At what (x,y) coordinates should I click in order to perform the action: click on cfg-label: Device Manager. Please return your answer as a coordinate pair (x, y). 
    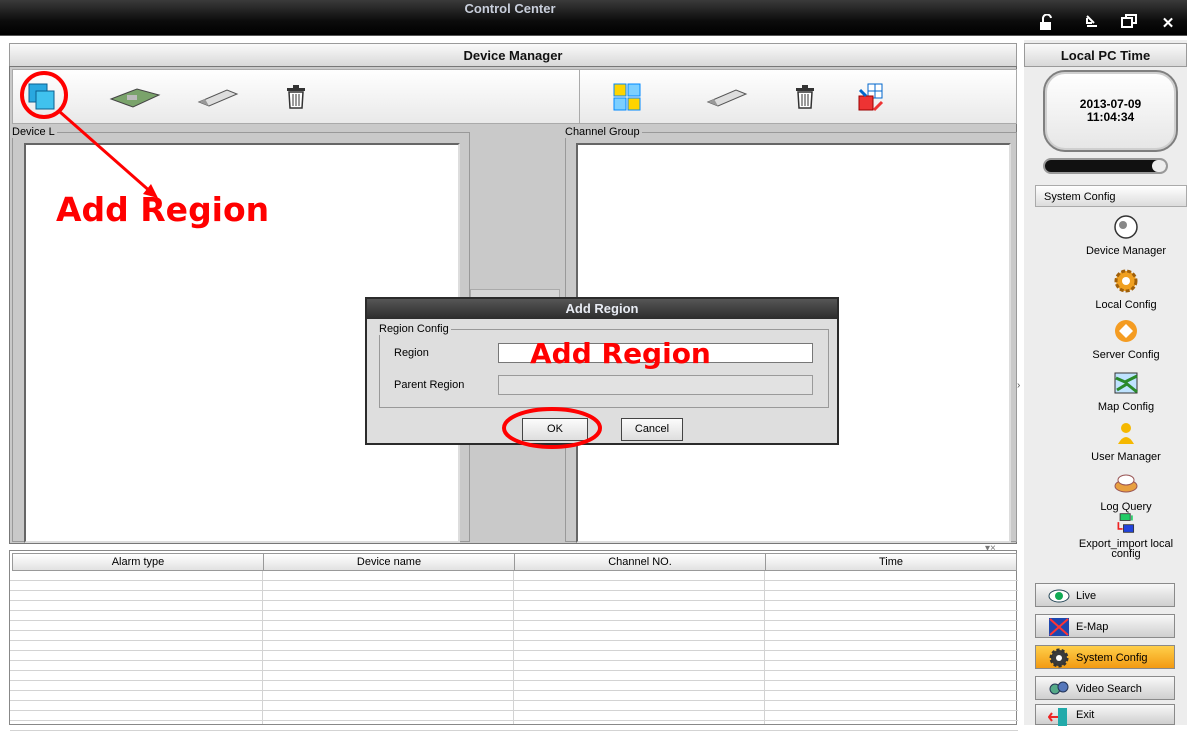
    Looking at the image, I should click on (1126, 251).